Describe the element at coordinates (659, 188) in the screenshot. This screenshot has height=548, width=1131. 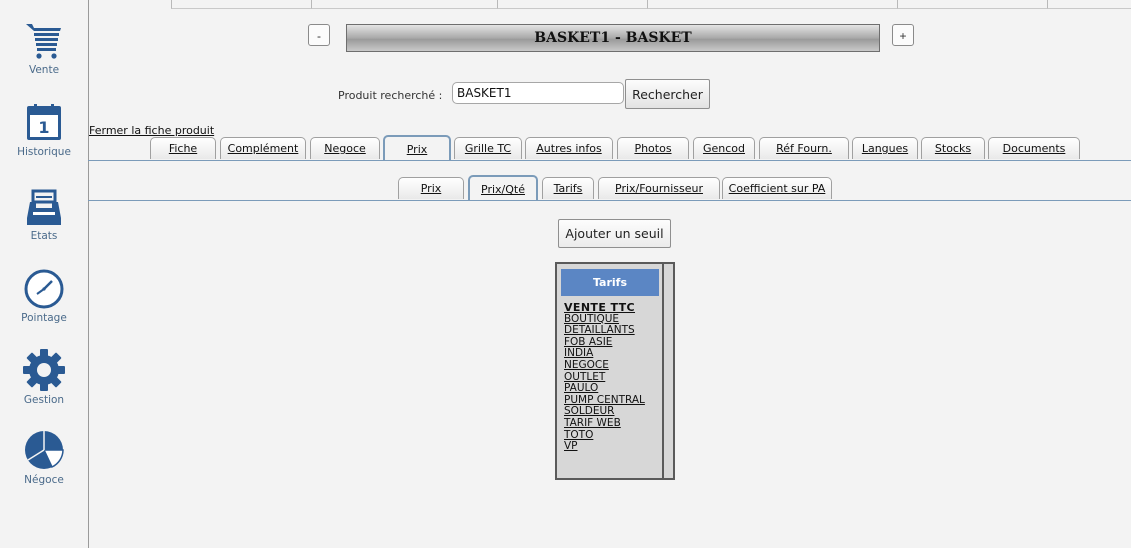
I see `subtab-prix-fournisseur: Prix/Fournisseur` at that location.